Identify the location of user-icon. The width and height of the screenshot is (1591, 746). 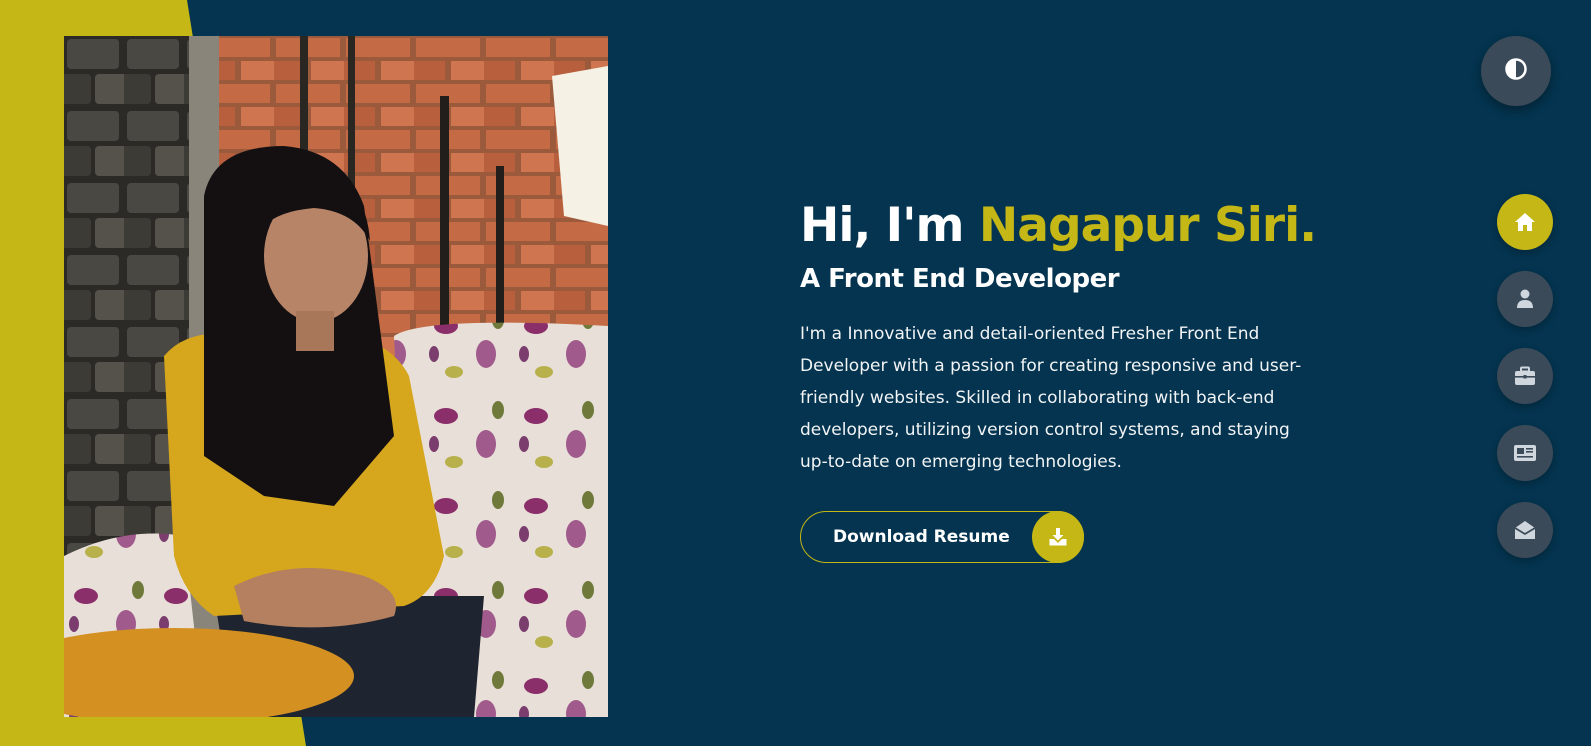
(1525, 299).